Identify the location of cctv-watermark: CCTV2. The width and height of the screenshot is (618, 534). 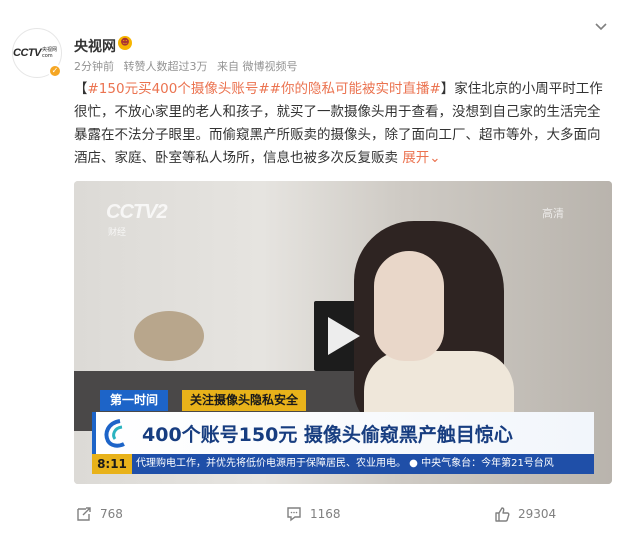
(137, 212).